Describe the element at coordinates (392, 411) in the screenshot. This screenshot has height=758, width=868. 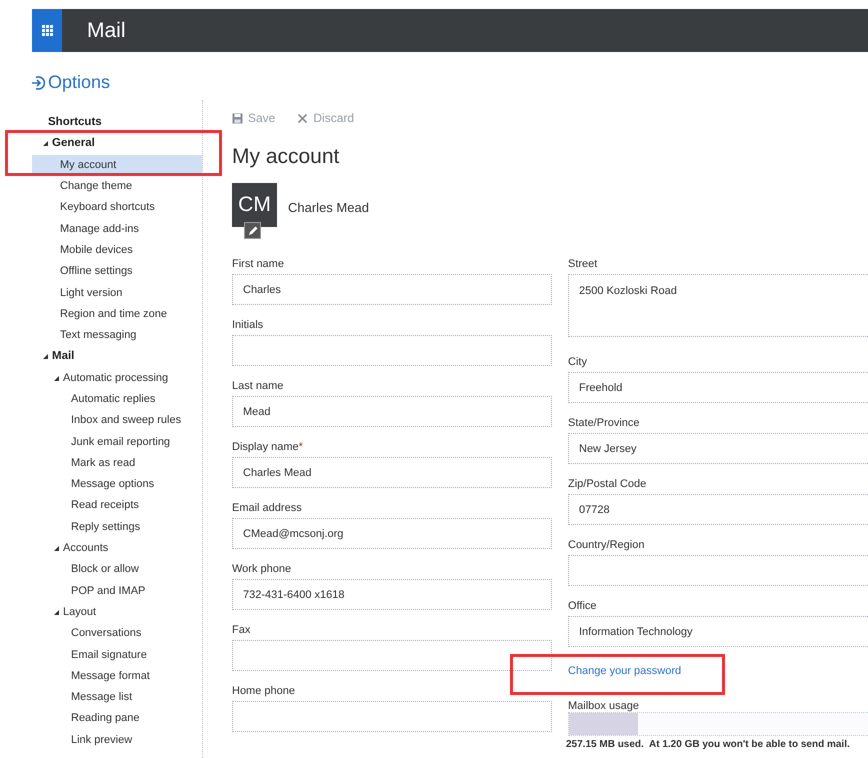
I see `input-field: Mead` at that location.